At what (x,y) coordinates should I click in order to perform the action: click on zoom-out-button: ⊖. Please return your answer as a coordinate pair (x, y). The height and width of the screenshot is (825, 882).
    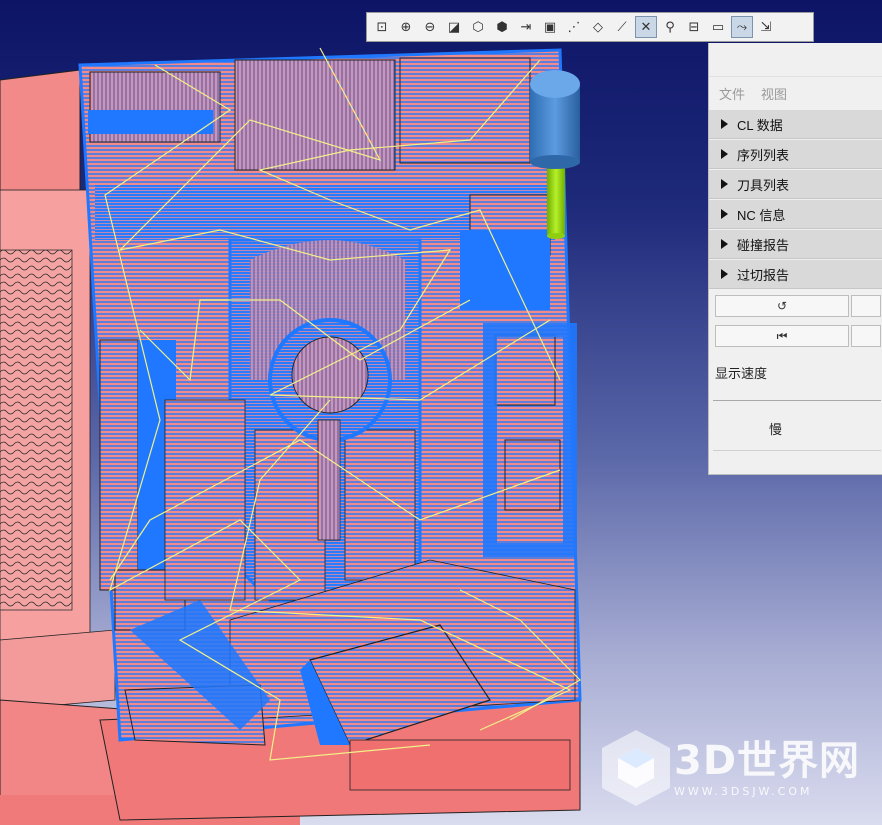
    Looking at the image, I should click on (430, 27).